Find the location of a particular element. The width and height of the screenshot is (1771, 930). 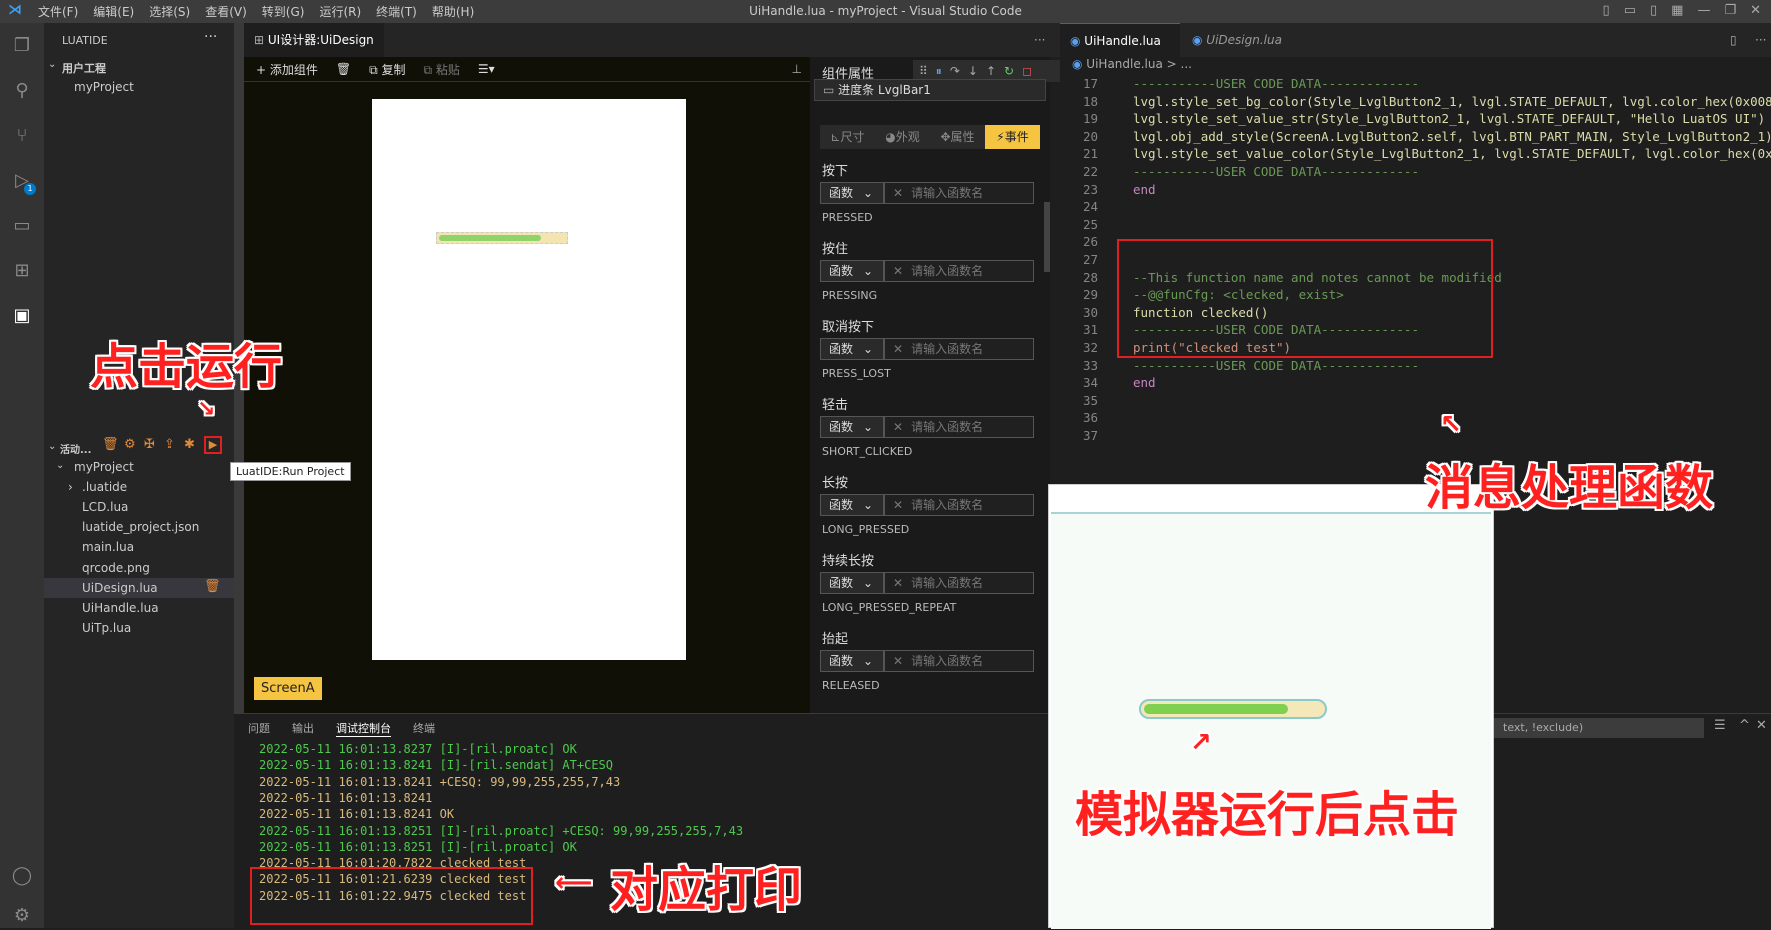

export-icon: ⇪ is located at coordinates (169, 444).